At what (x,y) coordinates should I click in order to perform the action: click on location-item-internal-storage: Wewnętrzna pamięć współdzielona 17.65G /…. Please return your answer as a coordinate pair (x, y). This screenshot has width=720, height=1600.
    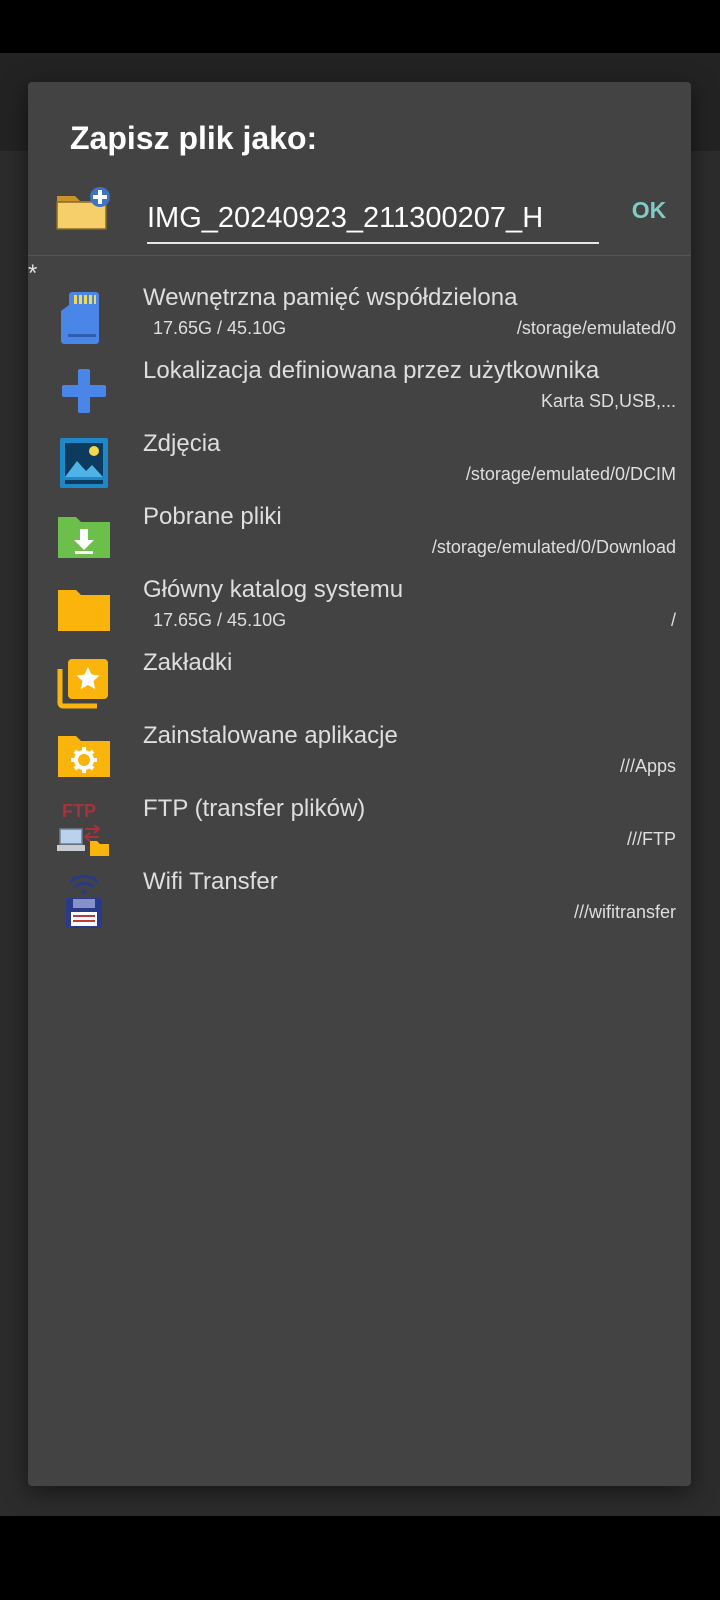
    Looking at the image, I should click on (359, 318).